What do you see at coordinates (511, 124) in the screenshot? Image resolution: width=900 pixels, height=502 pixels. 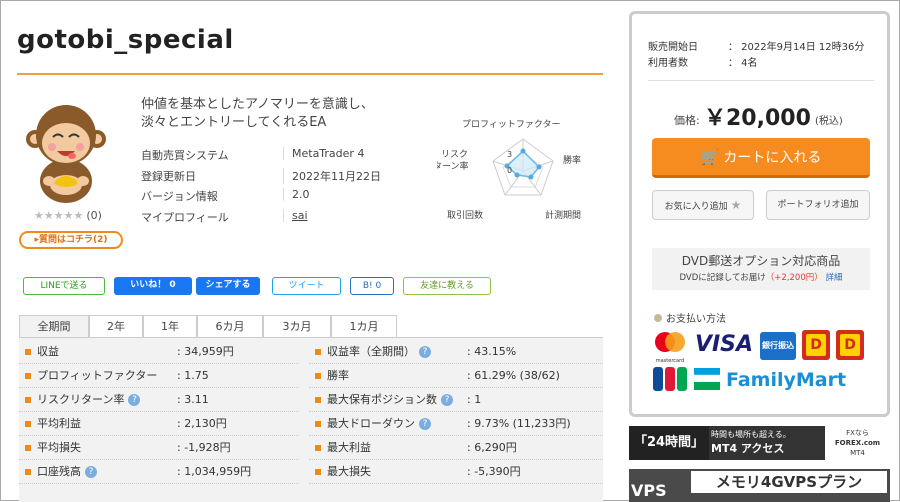 I see `radar-label-pf: プロフィットファクター` at bounding box center [511, 124].